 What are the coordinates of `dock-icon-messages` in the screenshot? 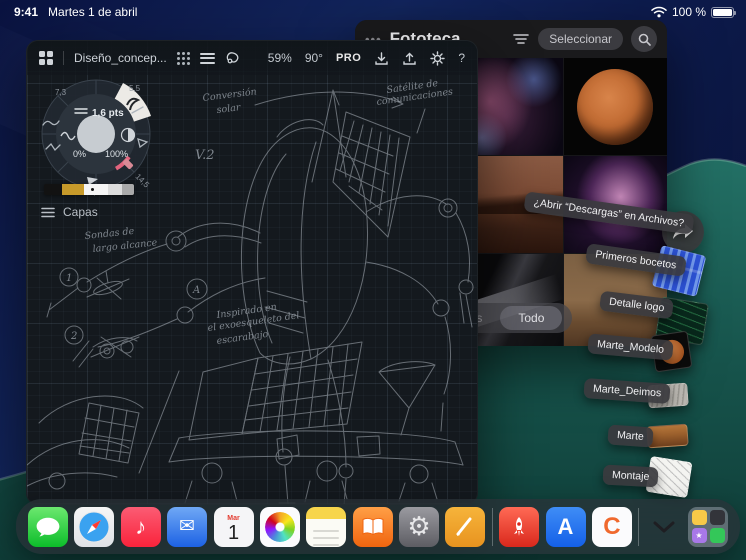 It's located at (48, 526).